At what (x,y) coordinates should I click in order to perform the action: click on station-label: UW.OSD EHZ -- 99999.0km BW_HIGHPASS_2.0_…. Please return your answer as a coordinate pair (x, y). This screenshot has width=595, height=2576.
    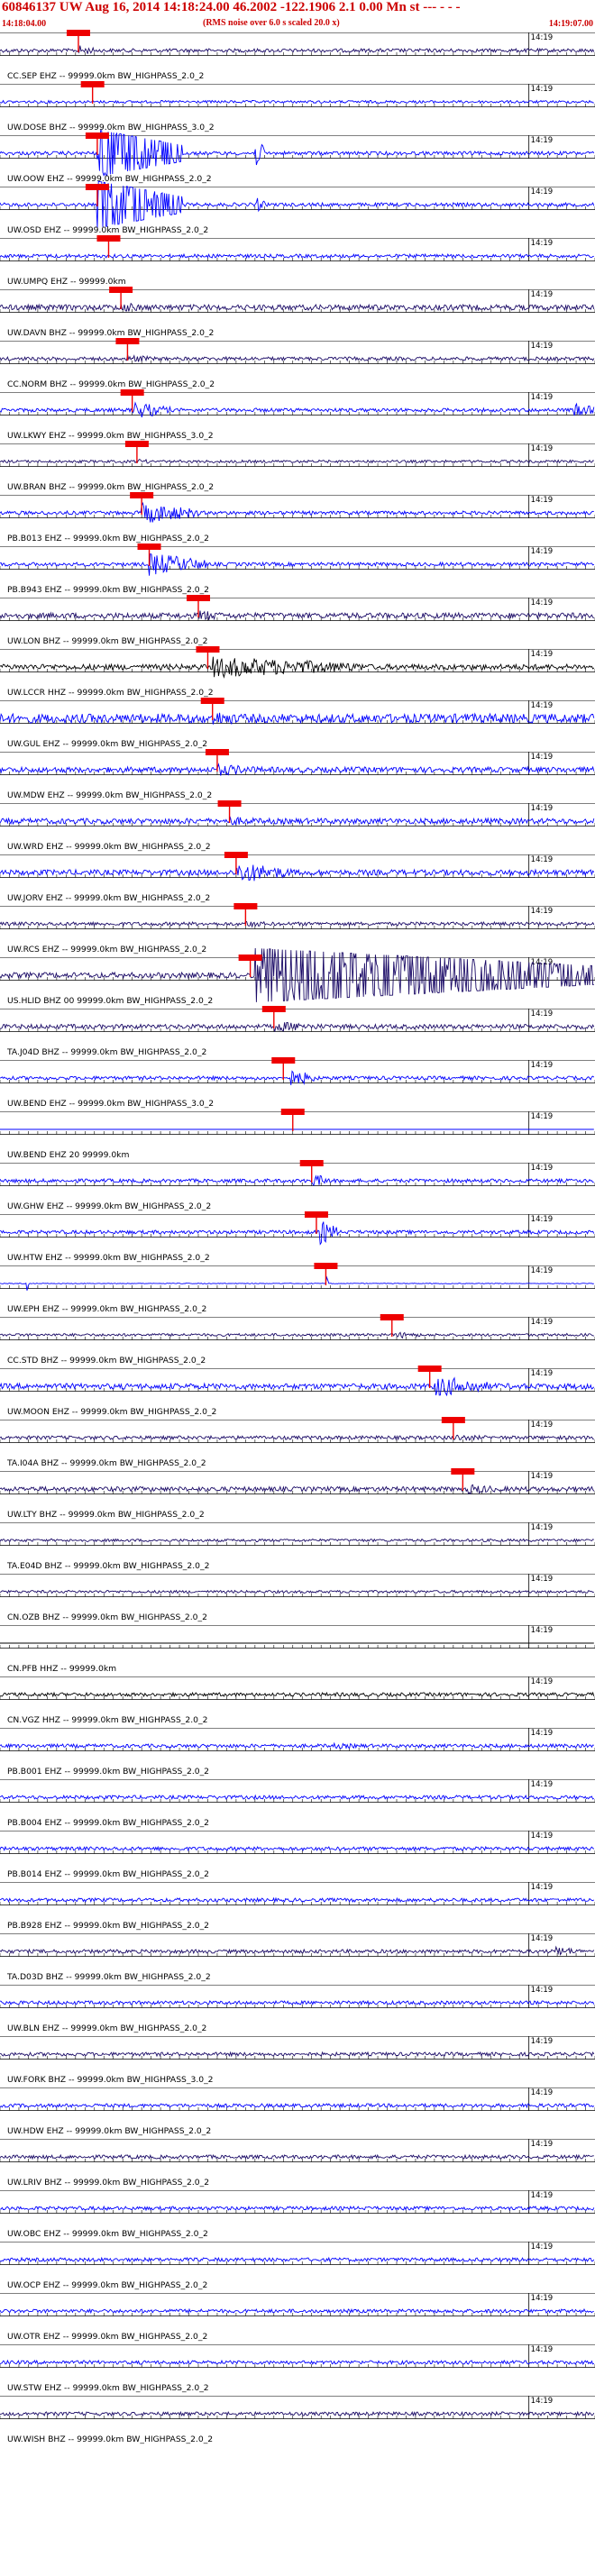
    Looking at the image, I should click on (107, 230).